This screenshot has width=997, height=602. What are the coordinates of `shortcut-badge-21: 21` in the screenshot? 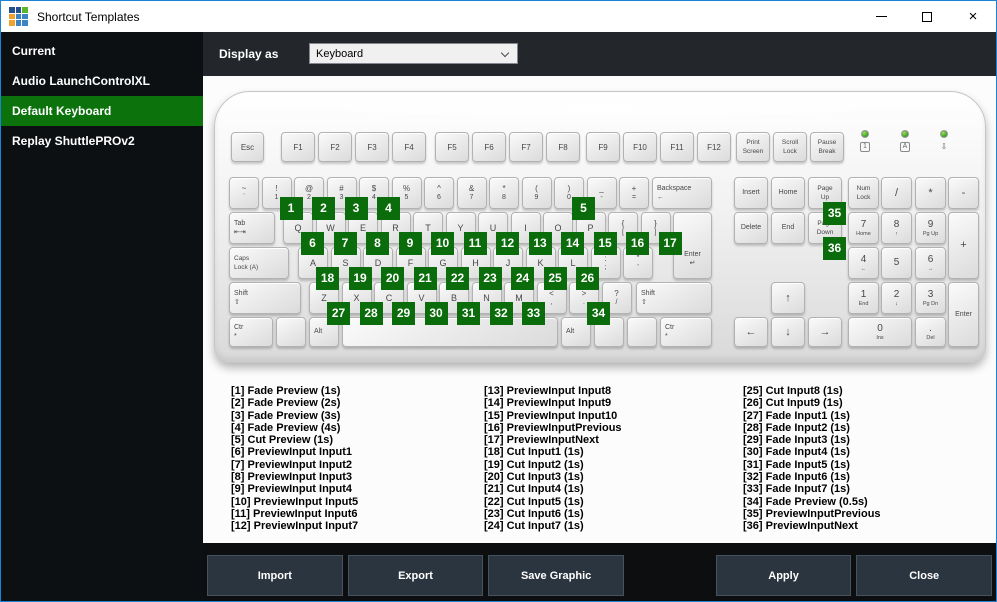 It's located at (425, 278).